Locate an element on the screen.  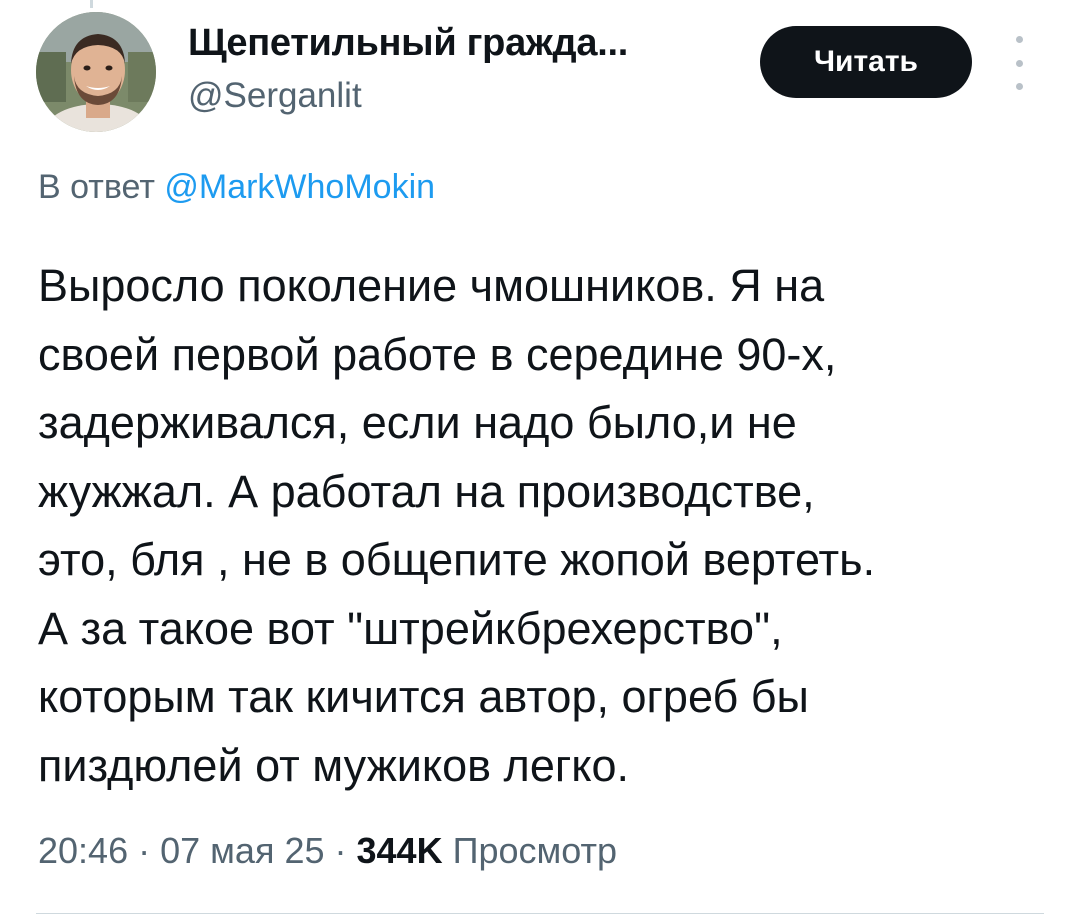
author-handle: @Serganlit is located at coordinates (275, 96).